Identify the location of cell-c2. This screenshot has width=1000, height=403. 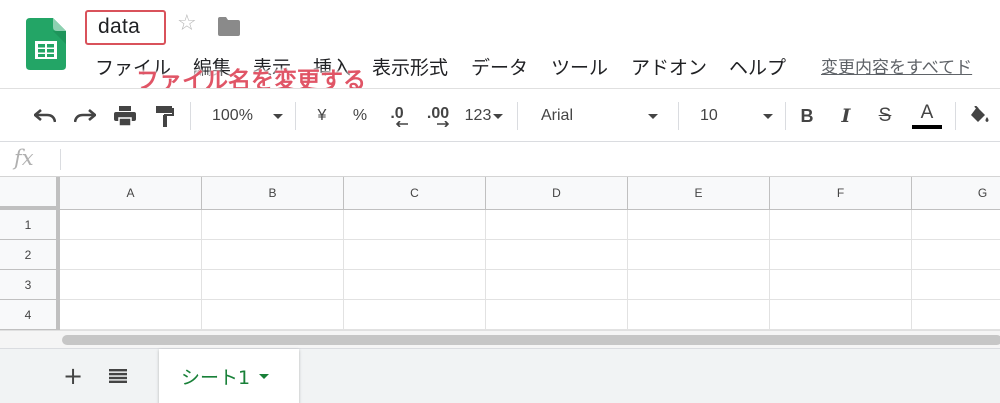
(415, 255).